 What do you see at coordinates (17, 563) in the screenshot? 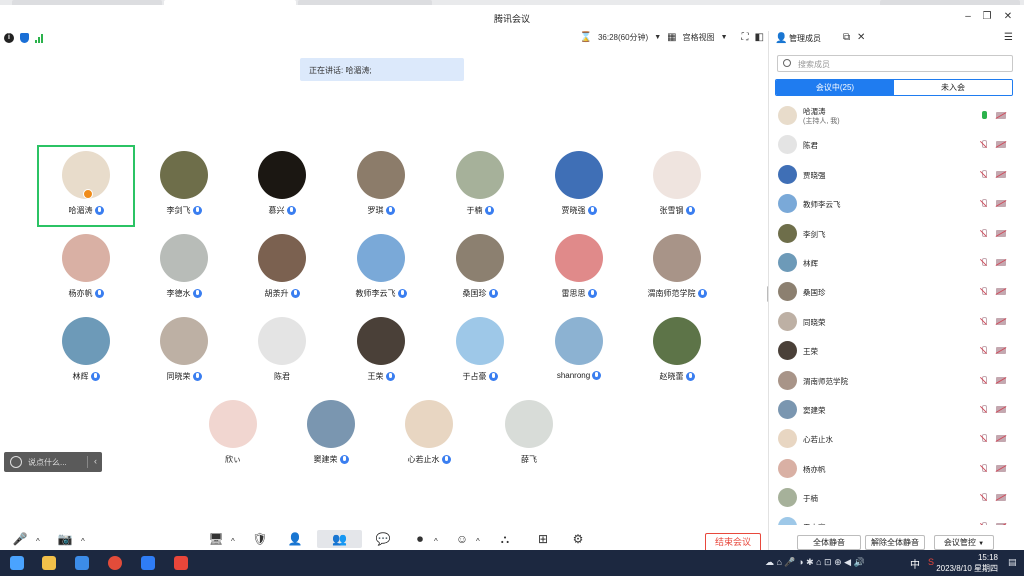
I see `windows-start-icon` at bounding box center [17, 563].